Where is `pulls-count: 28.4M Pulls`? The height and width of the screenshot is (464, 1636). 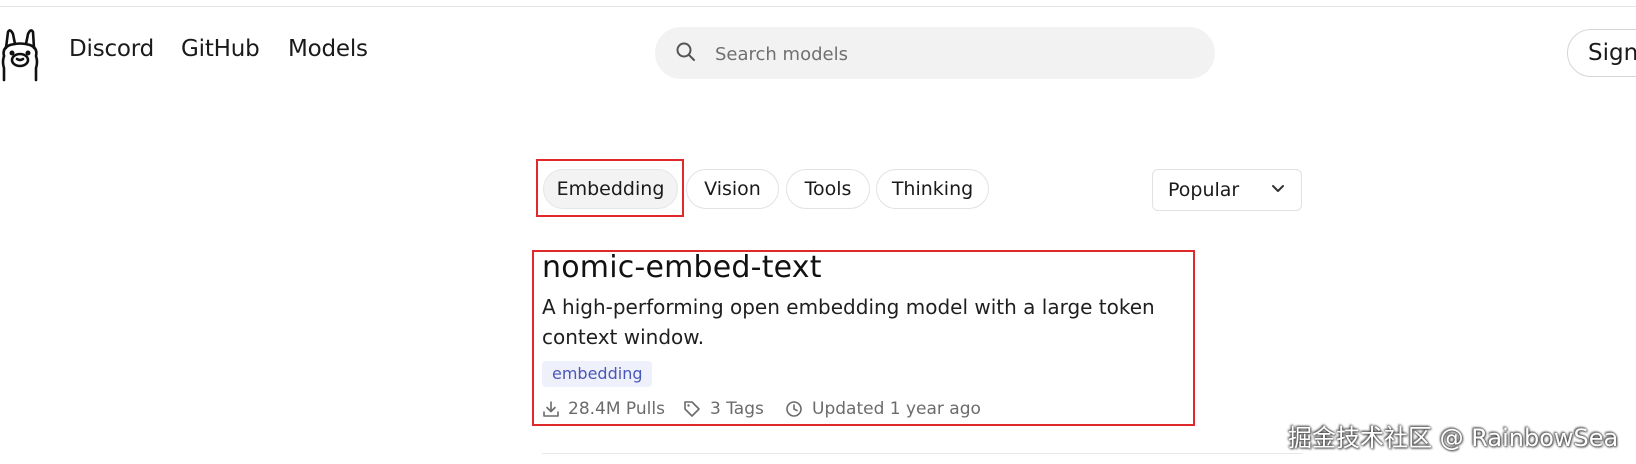 pulls-count: 28.4M Pulls is located at coordinates (616, 409).